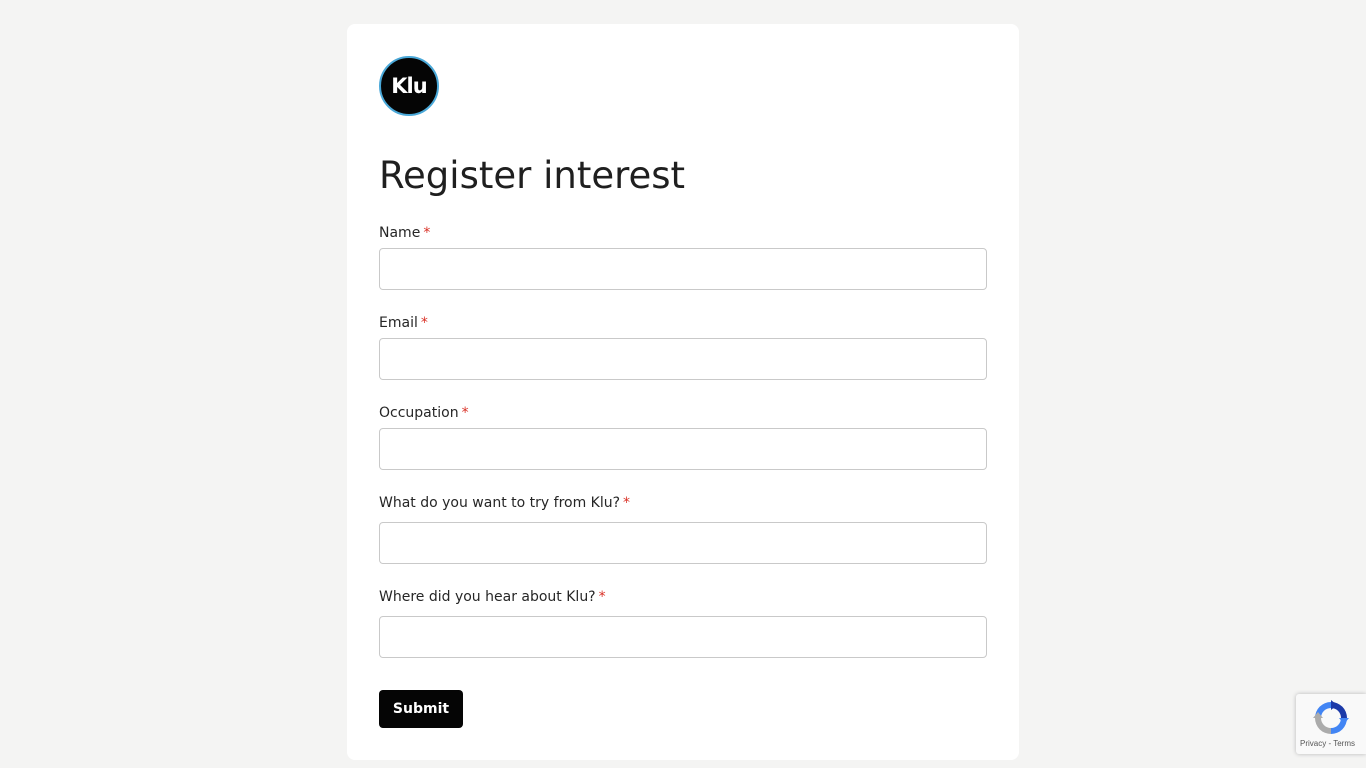 The height and width of the screenshot is (768, 1366). Describe the element at coordinates (532, 175) in the screenshot. I see `page-title: Register interest` at that location.